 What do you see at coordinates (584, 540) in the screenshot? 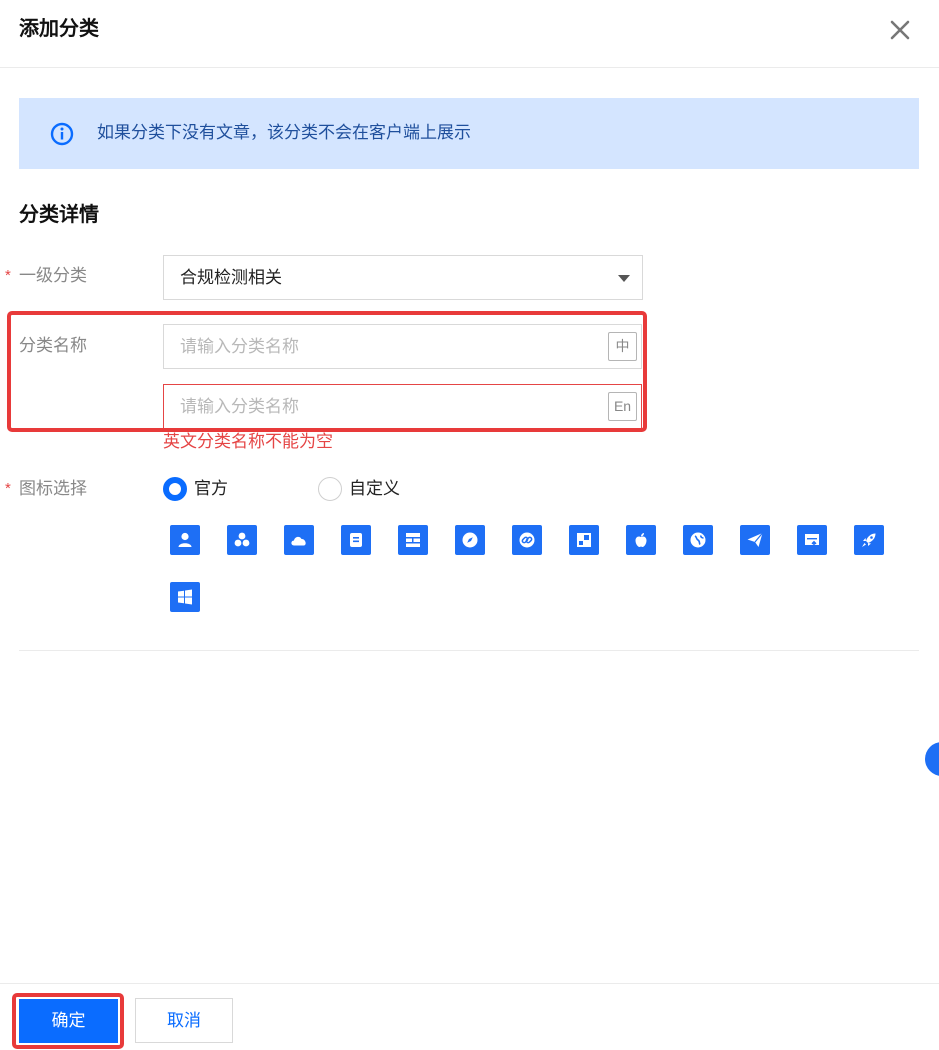
I see `split-icon` at bounding box center [584, 540].